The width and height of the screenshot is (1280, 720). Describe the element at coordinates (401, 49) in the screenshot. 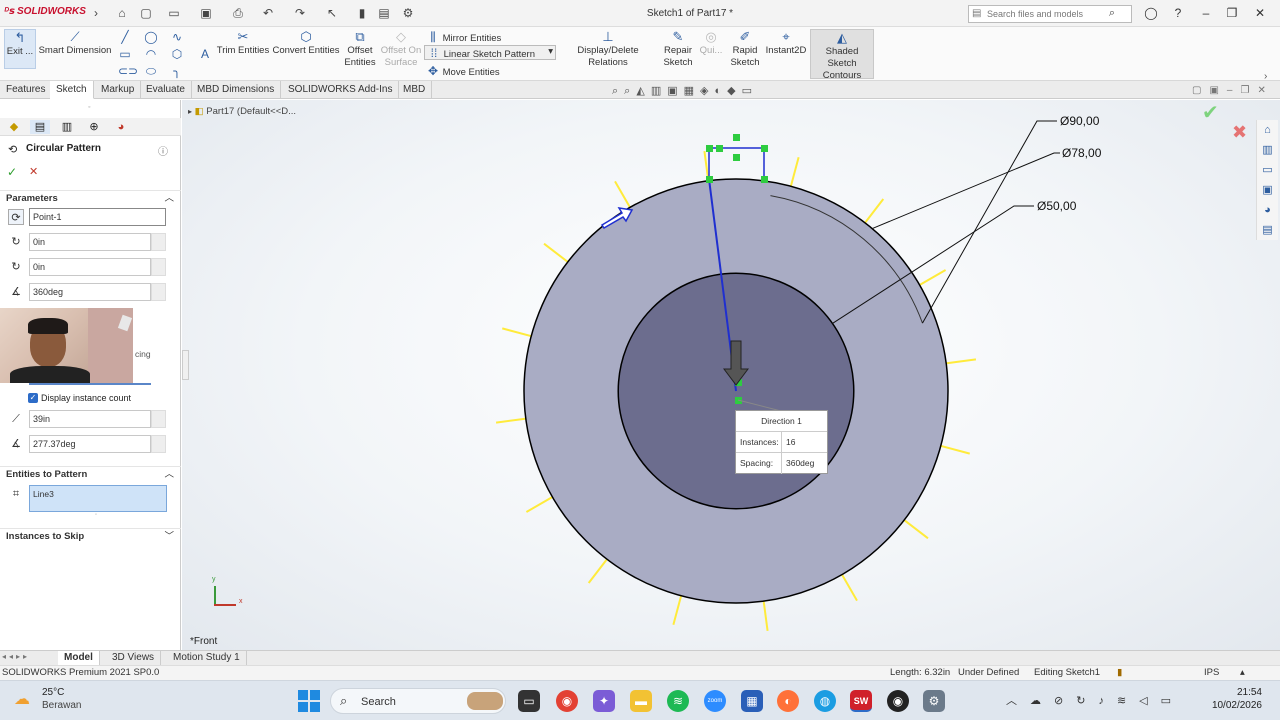

I see `offset-on-surface-button: ◇ Offset On Surface` at that location.